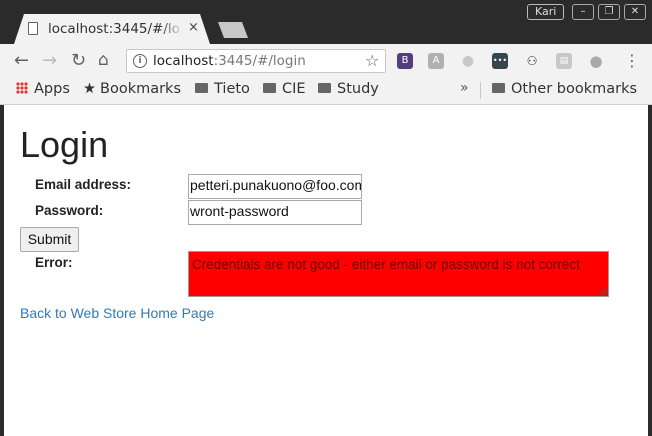 The width and height of the screenshot is (652, 436). Describe the element at coordinates (193, 27) in the screenshot. I see `tab-close-icon: ×` at that location.